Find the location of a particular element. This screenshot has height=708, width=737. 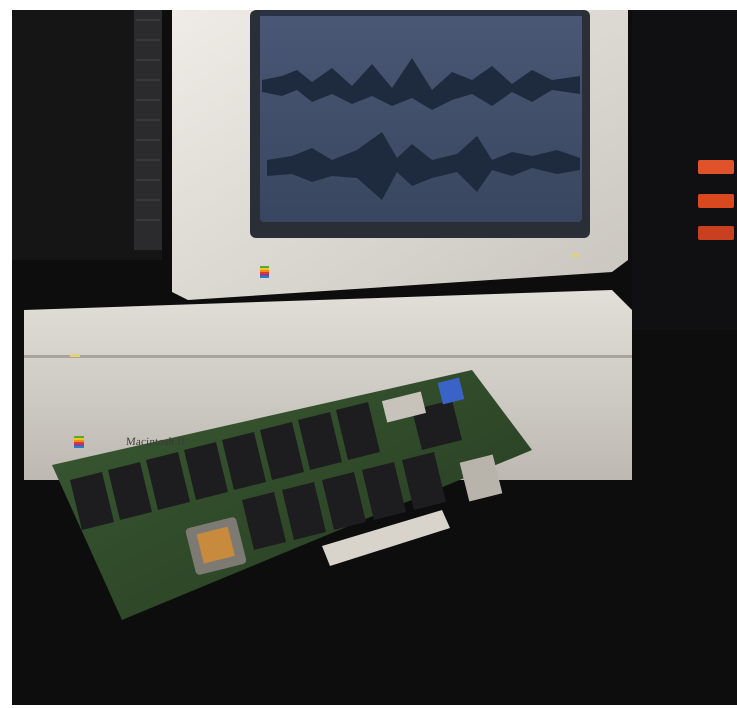

monitor-screen is located at coordinates (421, 116).